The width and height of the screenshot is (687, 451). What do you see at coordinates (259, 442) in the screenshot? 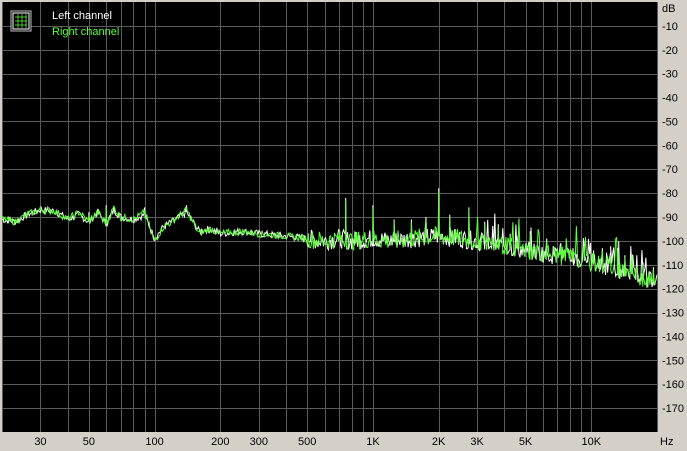
I see `x-tick-label: 300` at bounding box center [259, 442].